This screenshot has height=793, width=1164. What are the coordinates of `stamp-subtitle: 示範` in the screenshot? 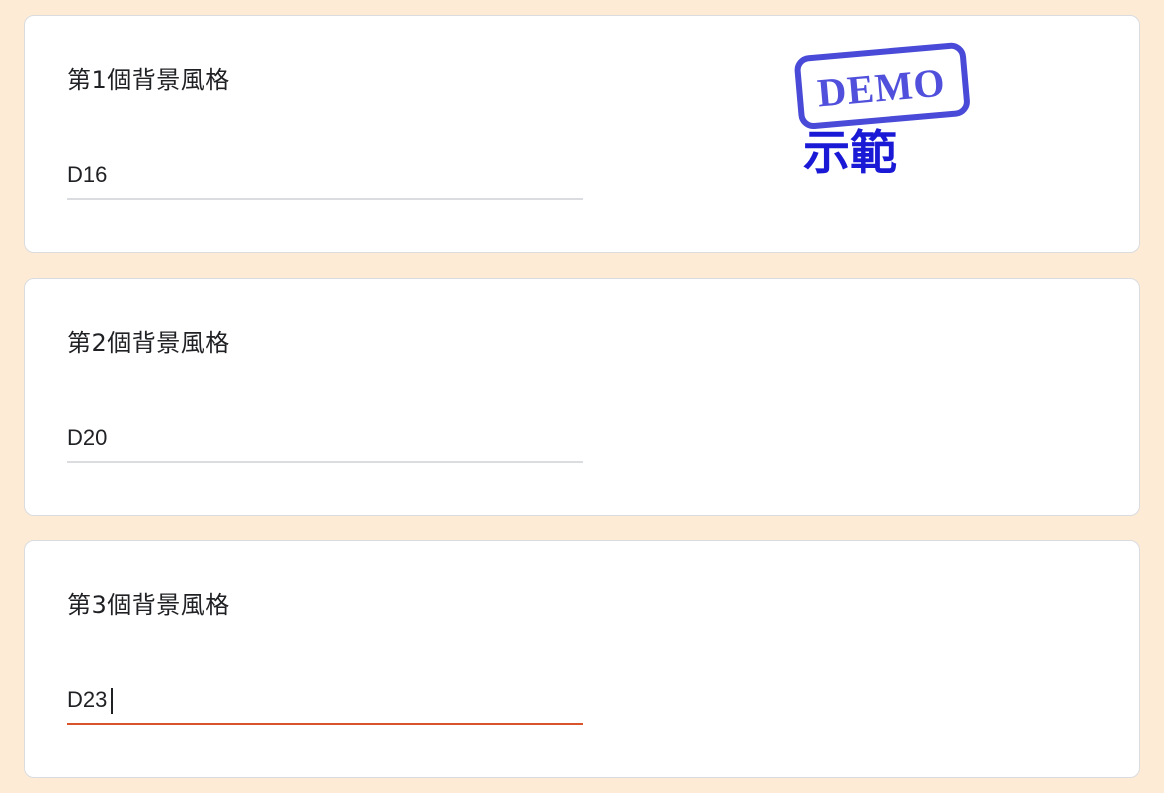 It's located at (850, 152).